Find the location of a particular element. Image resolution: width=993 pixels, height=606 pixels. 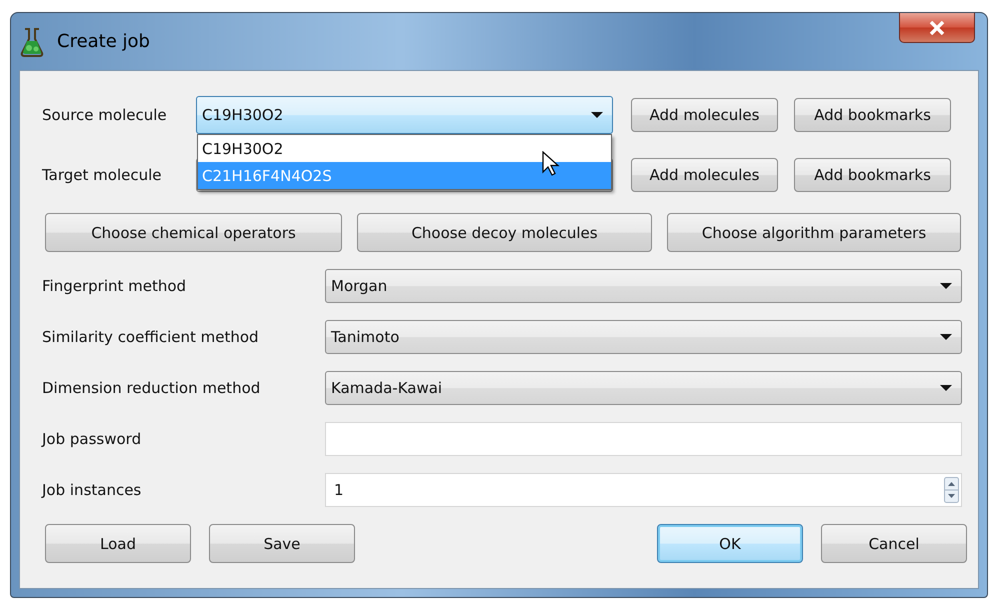

password-field is located at coordinates (643, 439).